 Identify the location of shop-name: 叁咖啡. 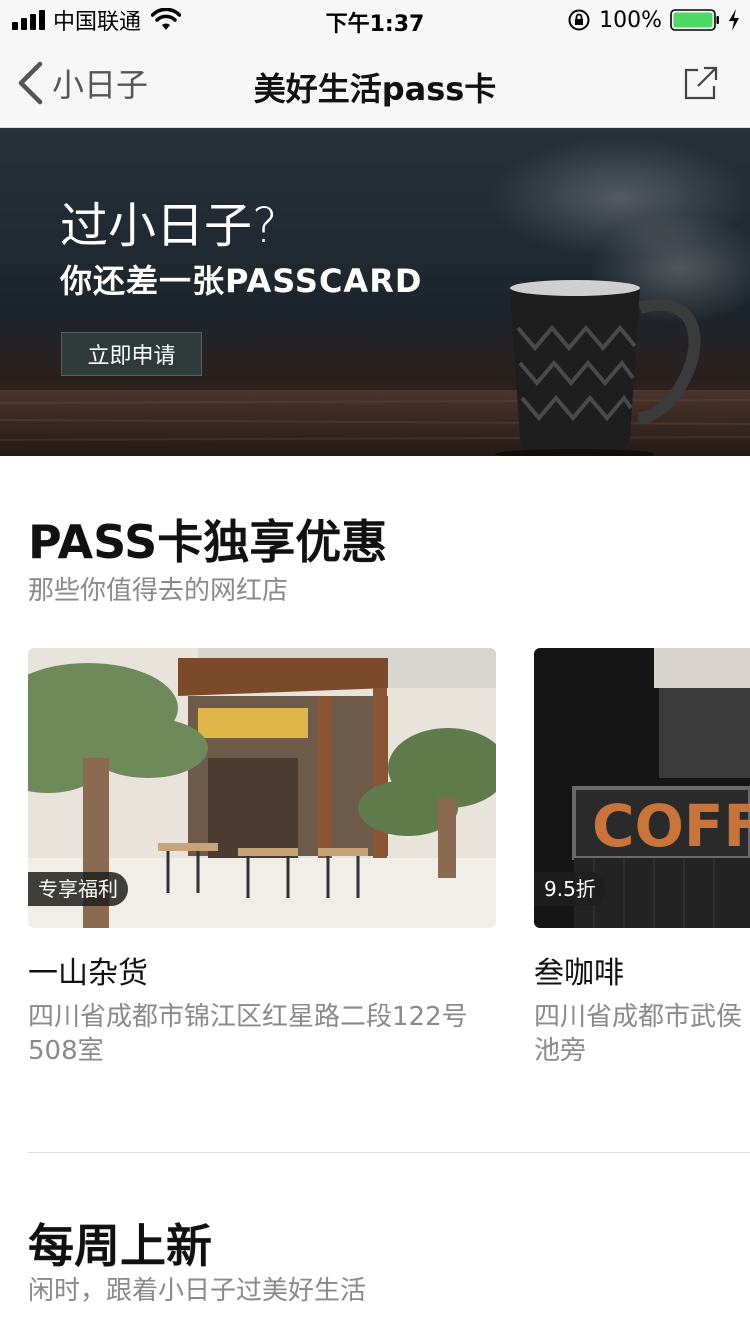
(579, 973).